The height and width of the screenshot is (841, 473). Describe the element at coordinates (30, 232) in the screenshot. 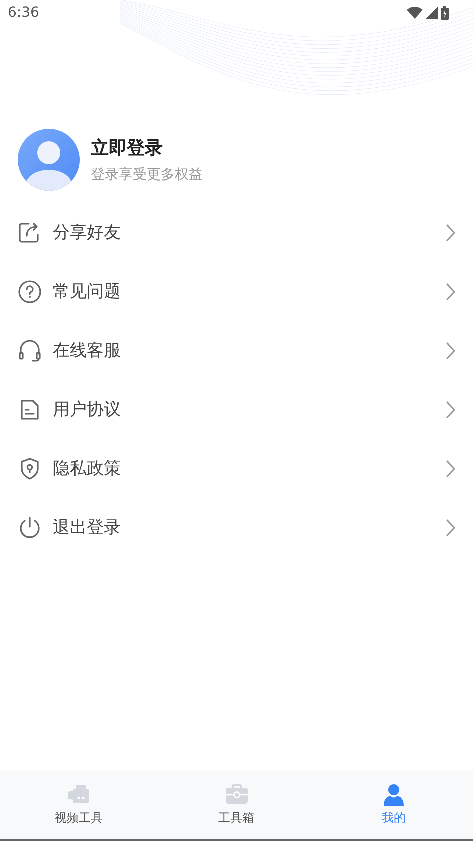

I see `share-icon` at that location.